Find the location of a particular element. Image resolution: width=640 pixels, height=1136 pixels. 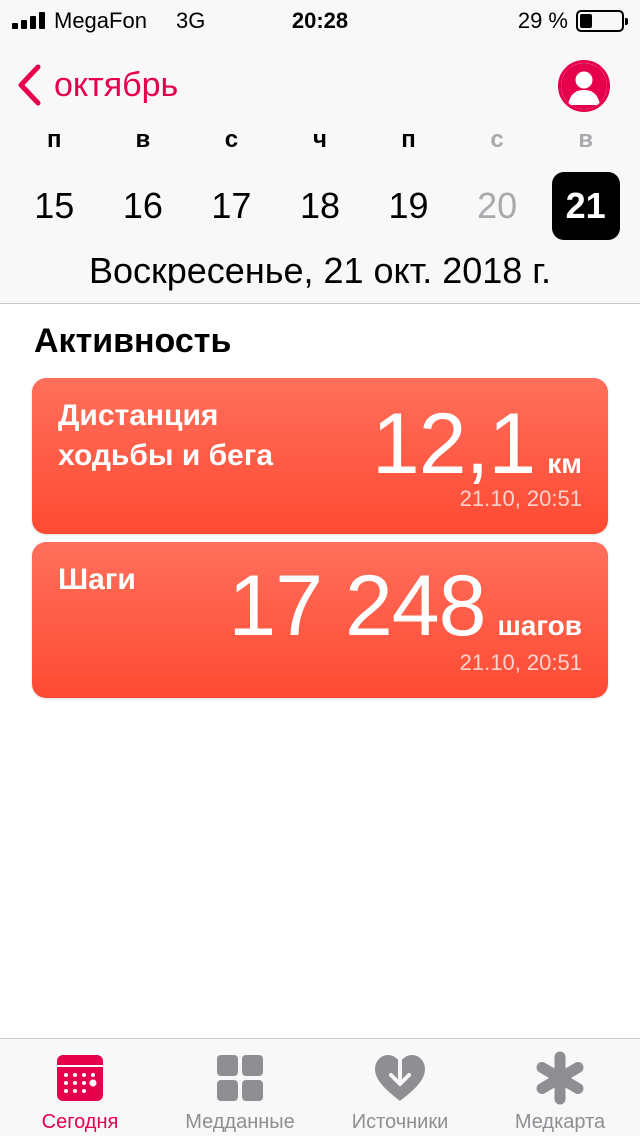

tab-sources: Источники is located at coordinates (400, 1087).